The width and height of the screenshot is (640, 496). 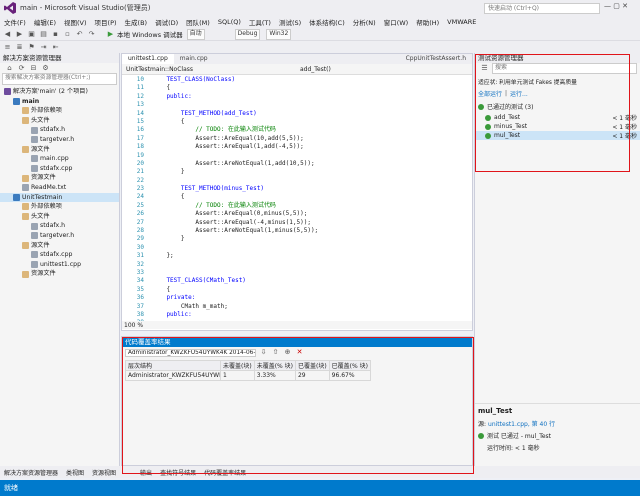 What do you see at coordinates (19, 34) in the screenshot?
I see `forward-icon: ▶` at bounding box center [19, 34].